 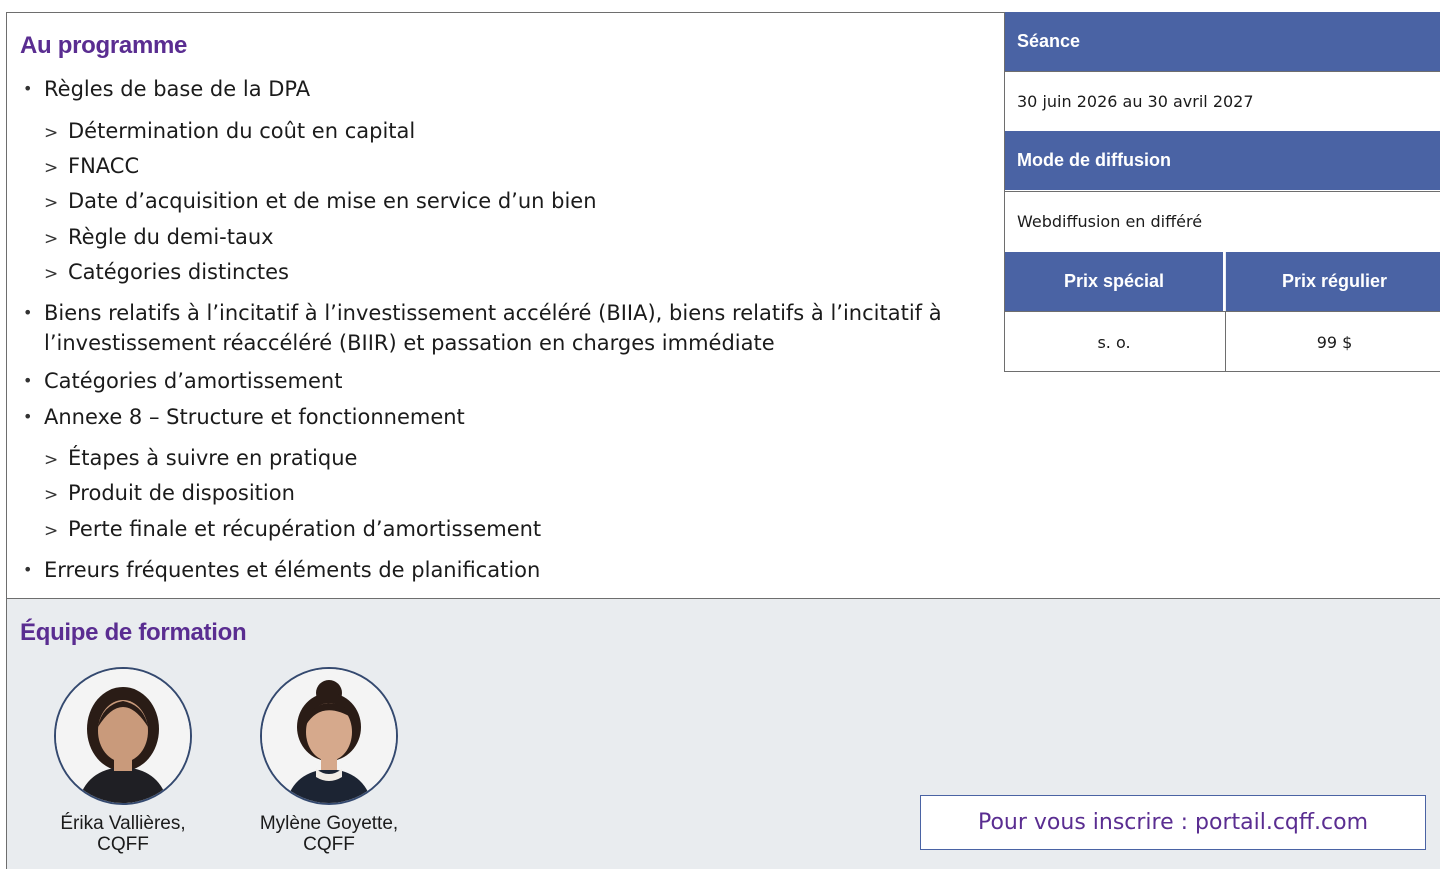 What do you see at coordinates (104, 45) in the screenshot?
I see `program-title: Au programme` at bounding box center [104, 45].